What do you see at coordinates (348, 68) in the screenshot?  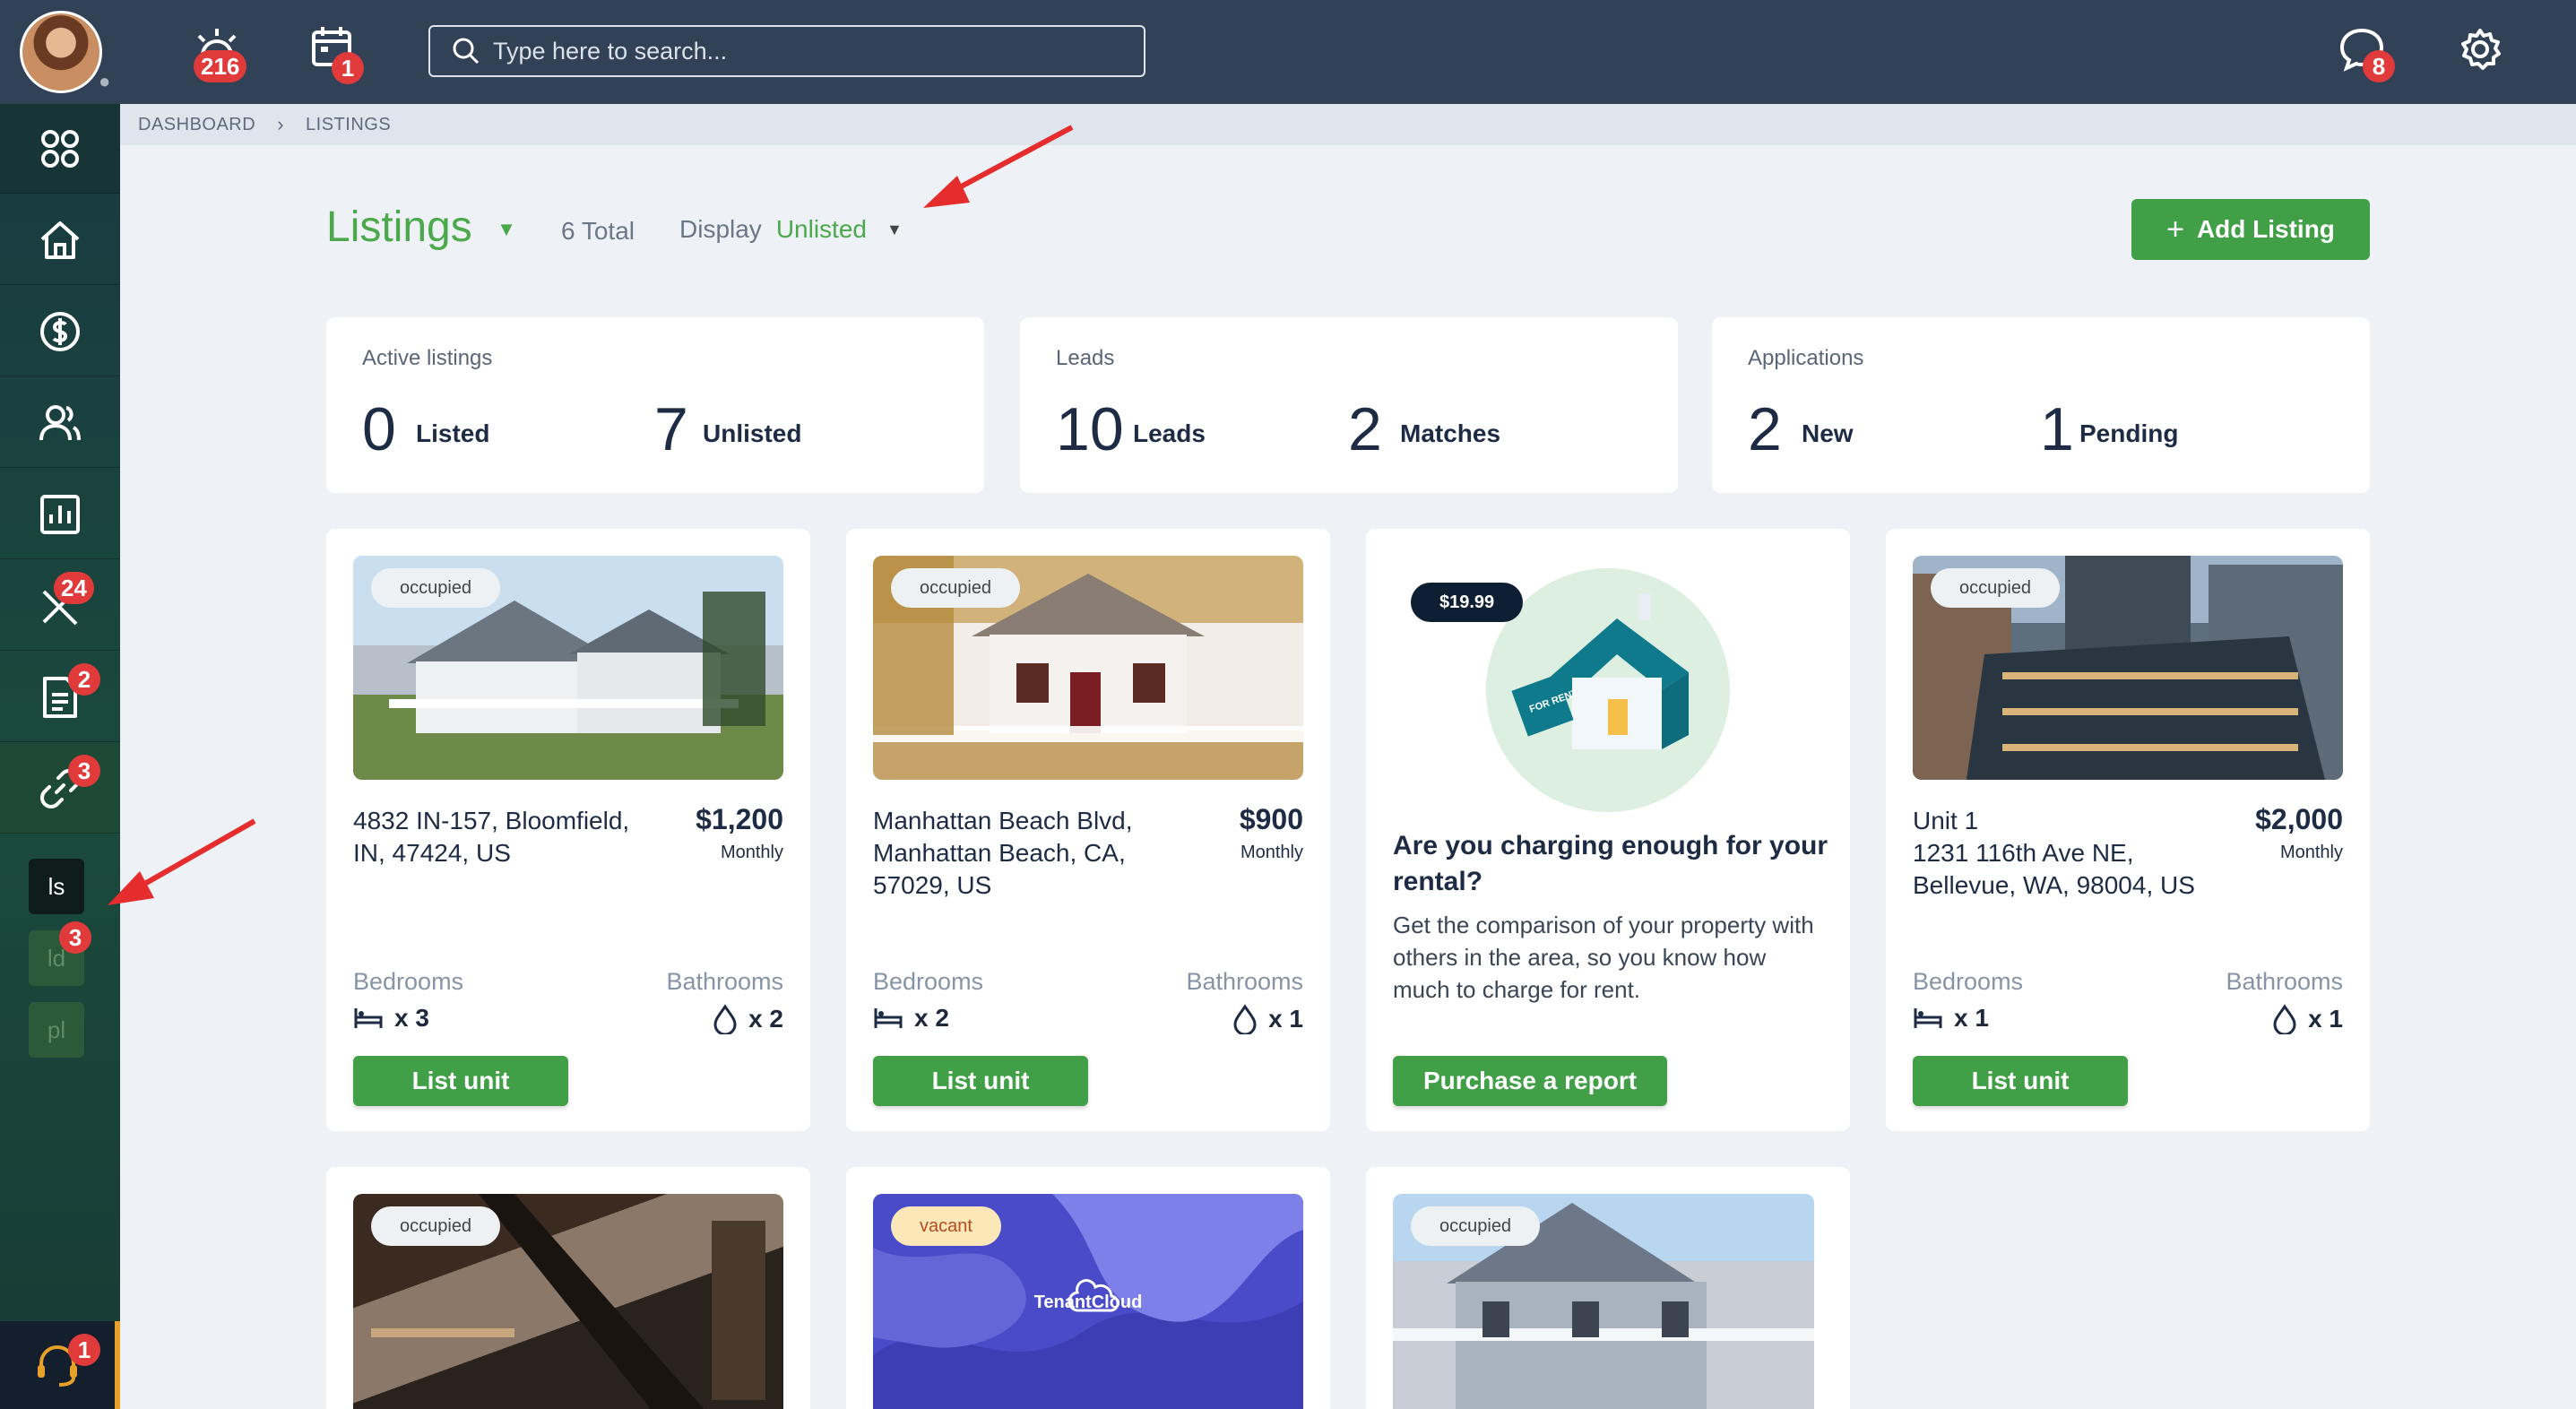 I see `calendar-badge: 1` at bounding box center [348, 68].